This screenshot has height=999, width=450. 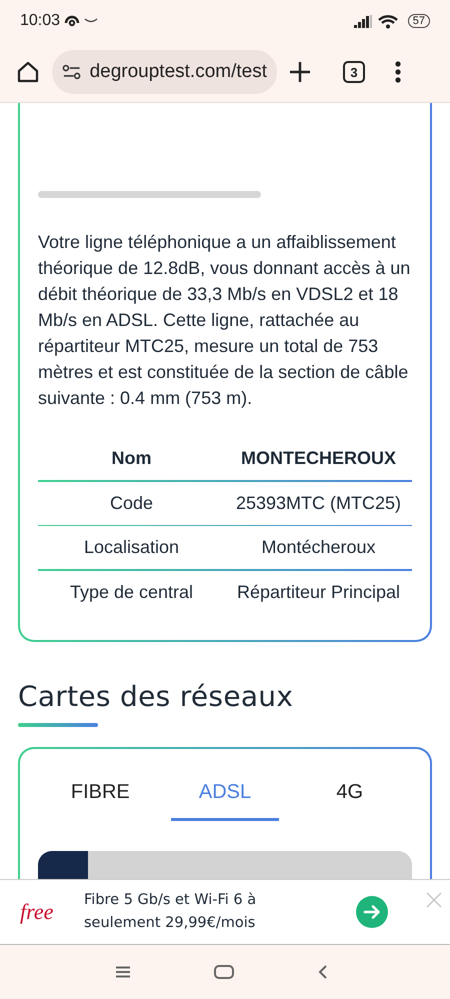 What do you see at coordinates (349, 795) in the screenshot?
I see `map-tab: 4G` at bounding box center [349, 795].